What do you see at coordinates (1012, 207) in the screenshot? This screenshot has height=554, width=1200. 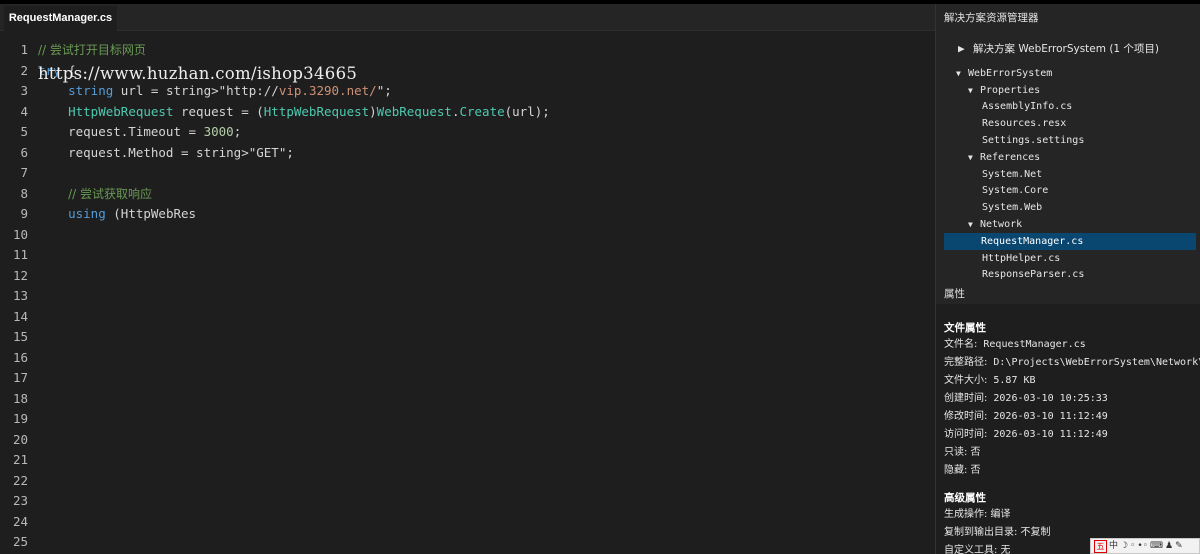 I see `tree-ref-system-web: System.Web` at bounding box center [1012, 207].